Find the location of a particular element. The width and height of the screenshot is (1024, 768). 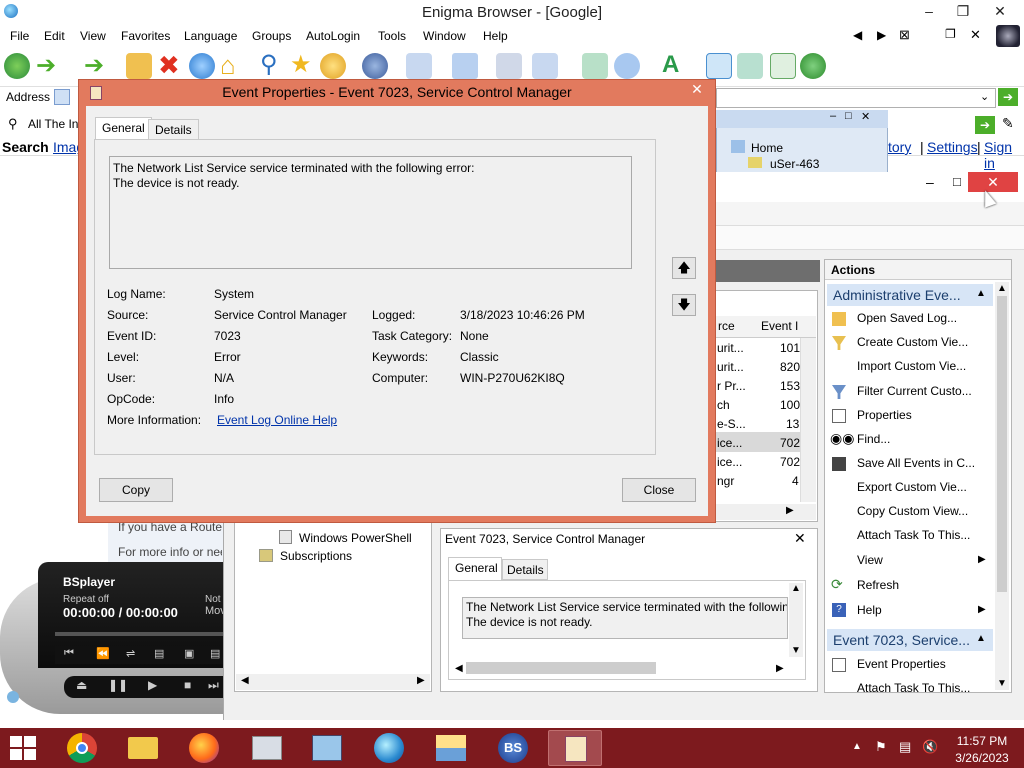

row-source-4: ch is located at coordinates (723, 405).